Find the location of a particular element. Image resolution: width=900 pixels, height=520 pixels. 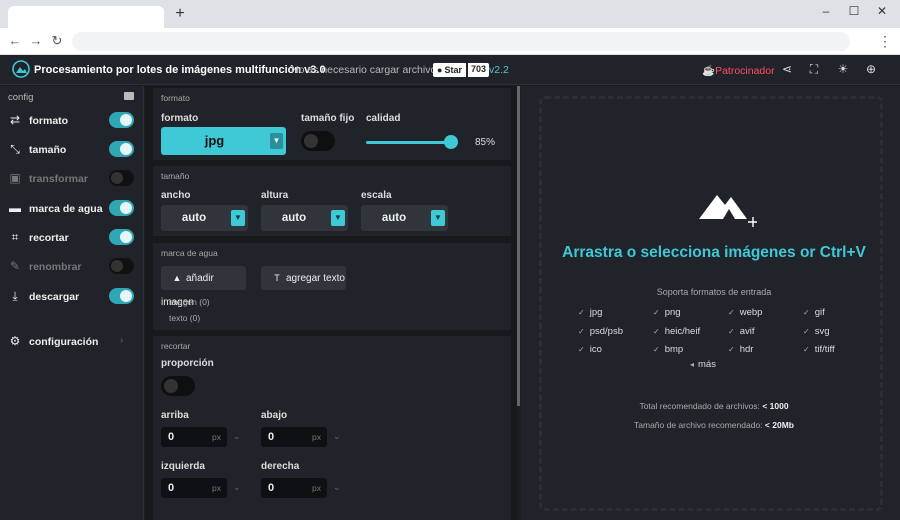

format-item: ✓ hdr is located at coordinates (741, 349).